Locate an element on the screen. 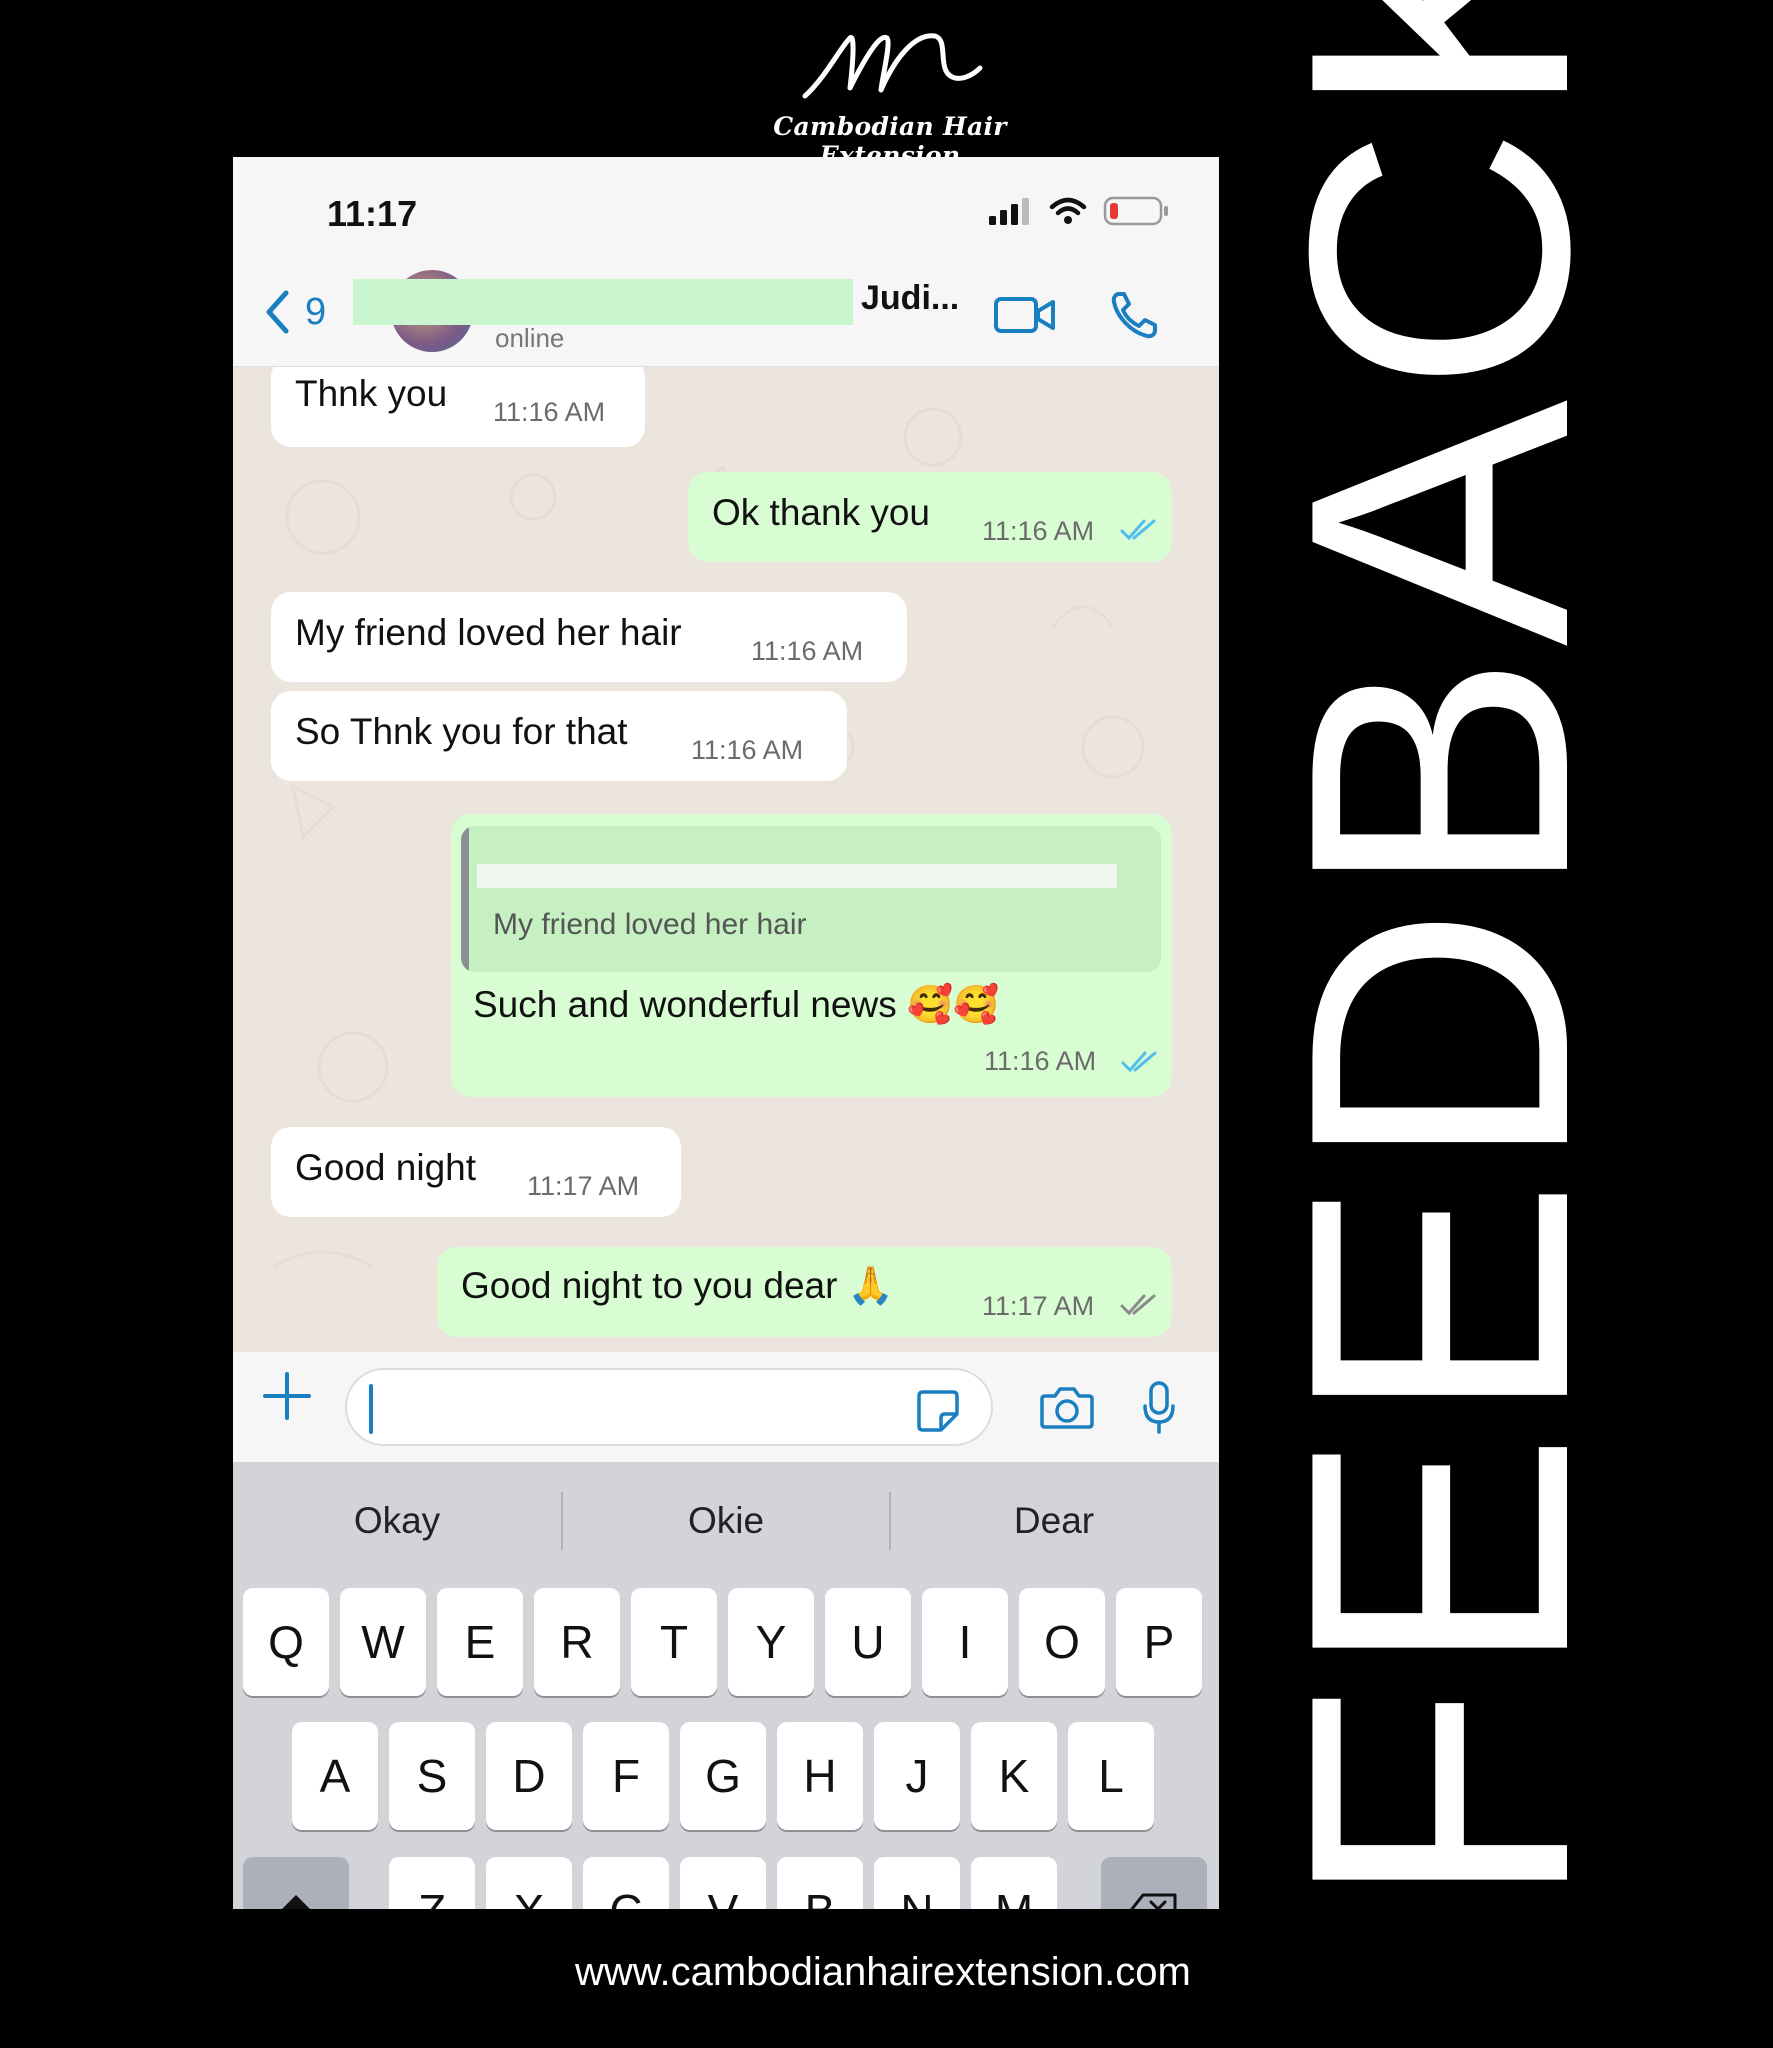 This screenshot has width=1773, height=2048. message-incoming: Good night 11:17 AM is located at coordinates (476, 1172).